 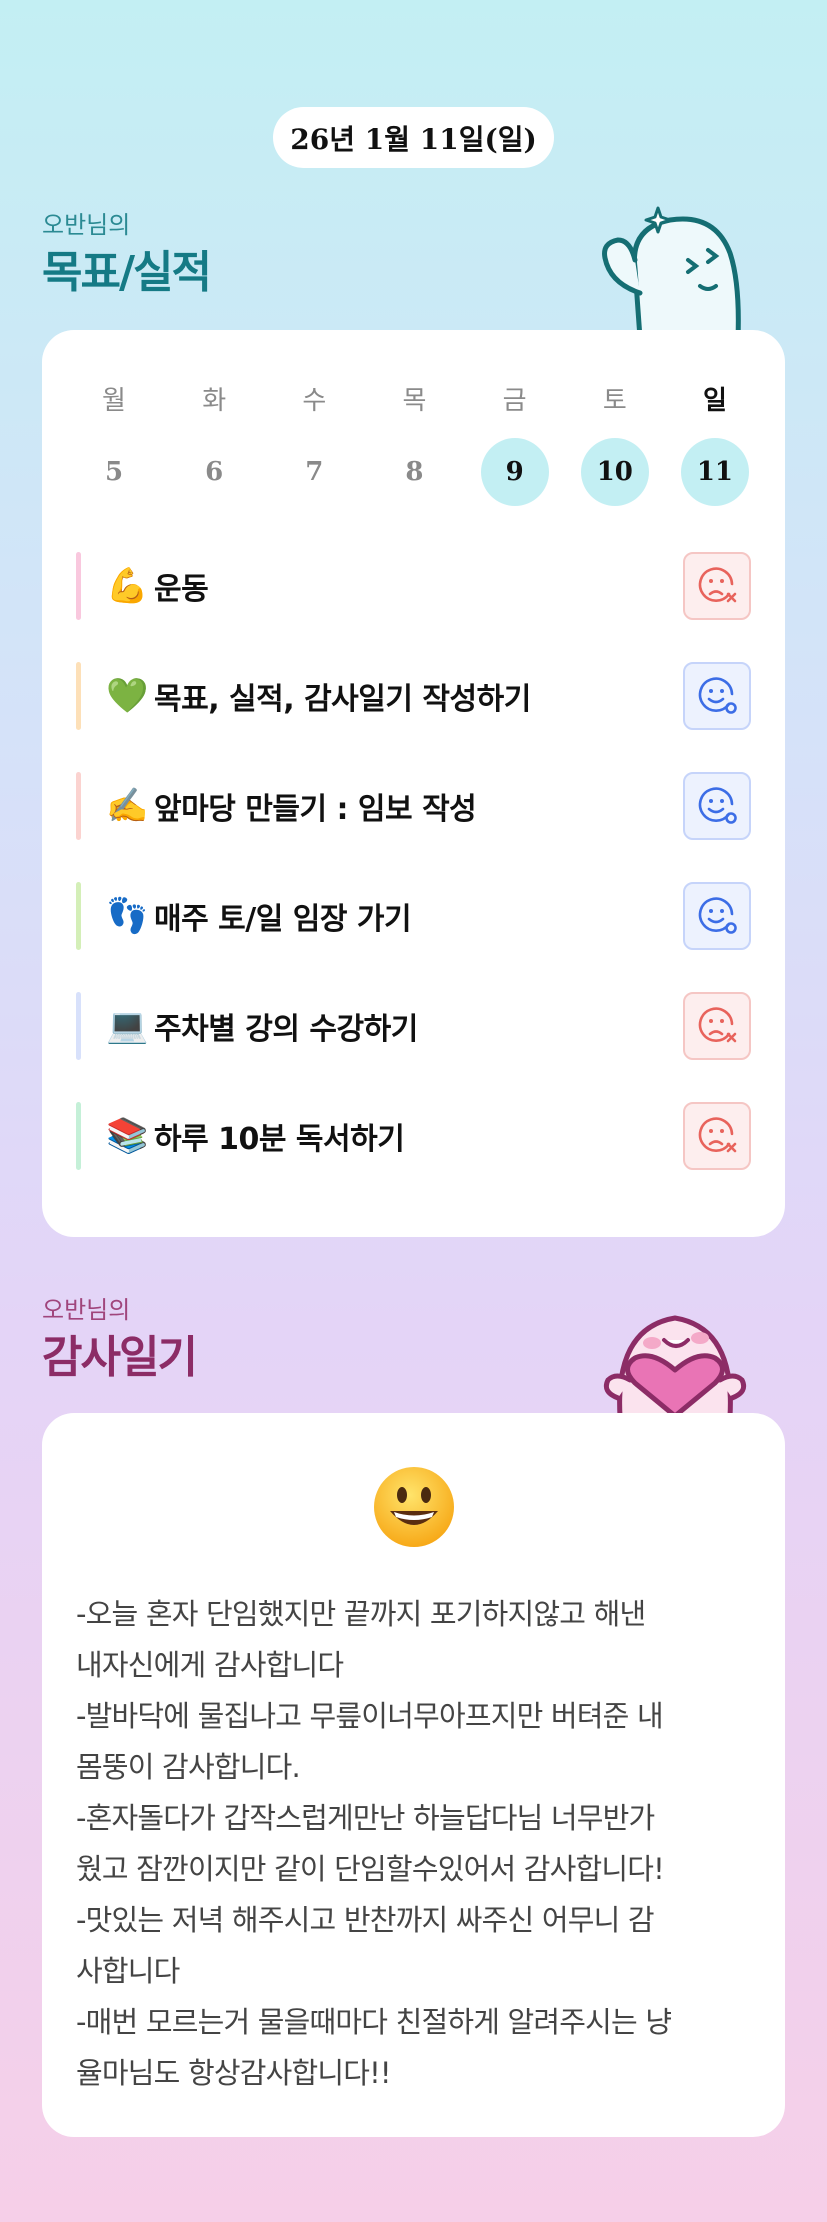 I want to click on books-icon: 📚, so click(x=127, y=1136).